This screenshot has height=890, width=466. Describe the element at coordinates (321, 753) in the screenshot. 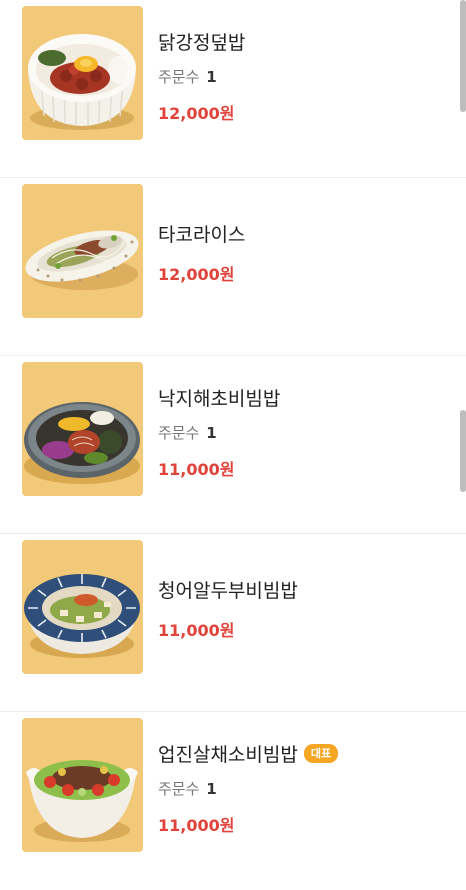

I see `signature-badge: 대표` at that location.